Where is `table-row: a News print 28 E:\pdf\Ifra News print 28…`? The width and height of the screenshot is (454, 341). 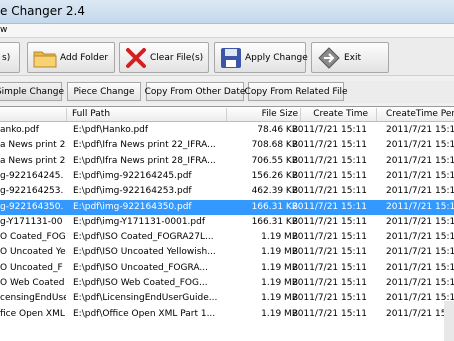
table-row: a News print 28 E:\pdf\Ifra News print 28… is located at coordinates (227, 161).